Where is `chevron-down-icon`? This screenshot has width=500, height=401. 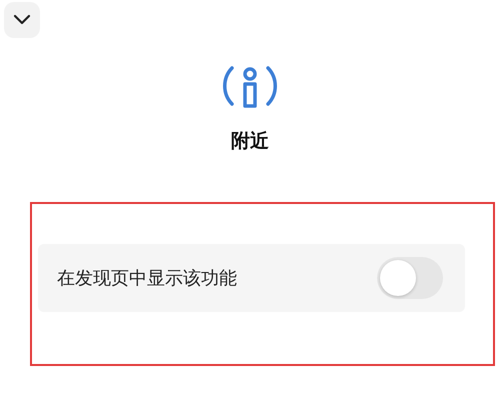 chevron-down-icon is located at coordinates (22, 20).